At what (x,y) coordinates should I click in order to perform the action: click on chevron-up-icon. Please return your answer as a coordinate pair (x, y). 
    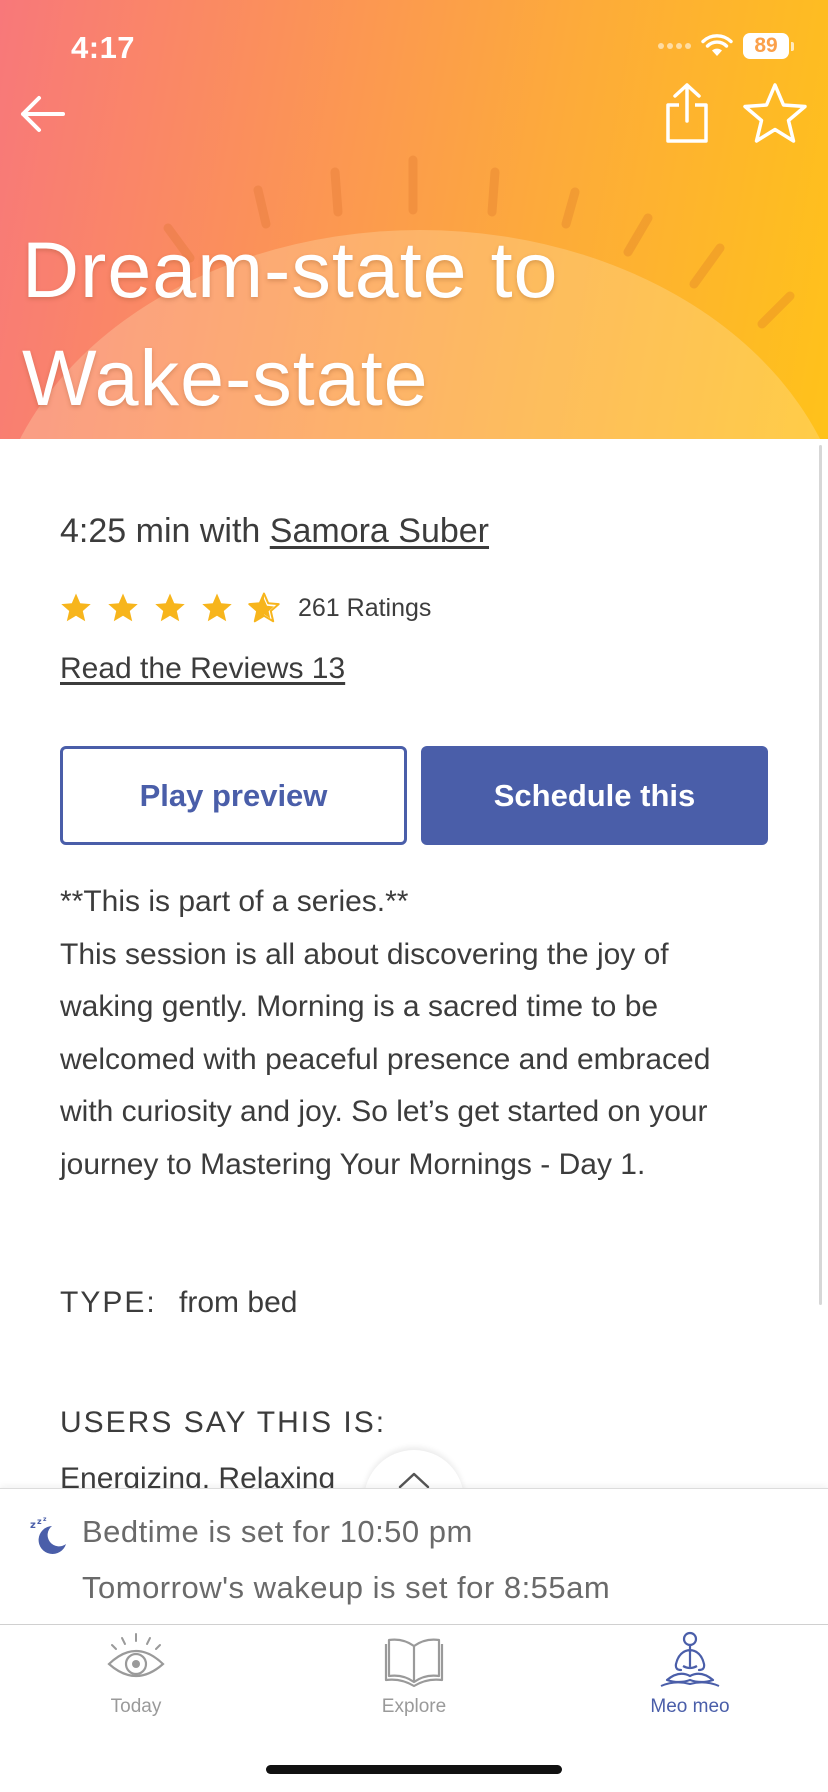
    Looking at the image, I should click on (414, 1480).